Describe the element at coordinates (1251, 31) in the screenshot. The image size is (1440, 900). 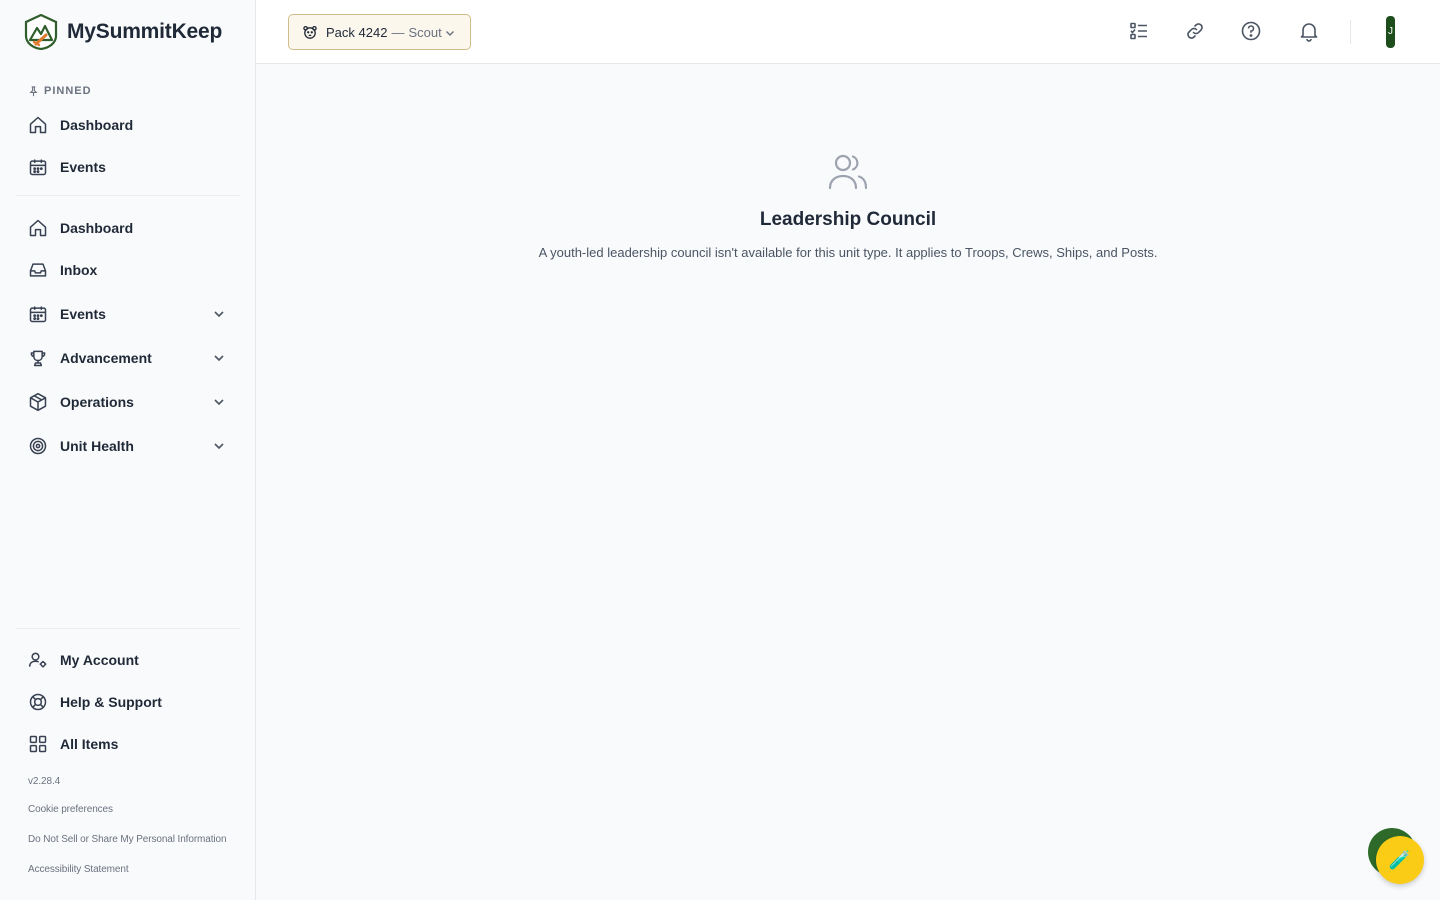
I see `help-circle-icon` at that location.